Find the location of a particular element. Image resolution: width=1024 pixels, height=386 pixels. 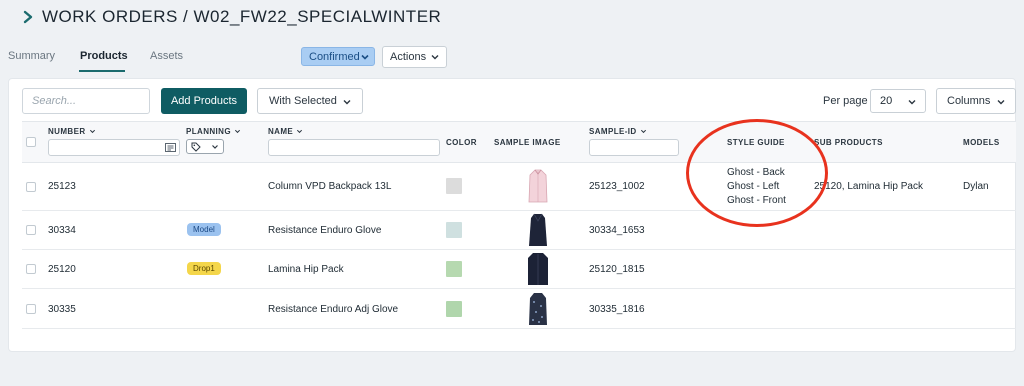

style-guide-item: Ghost - Back is located at coordinates (756, 172).